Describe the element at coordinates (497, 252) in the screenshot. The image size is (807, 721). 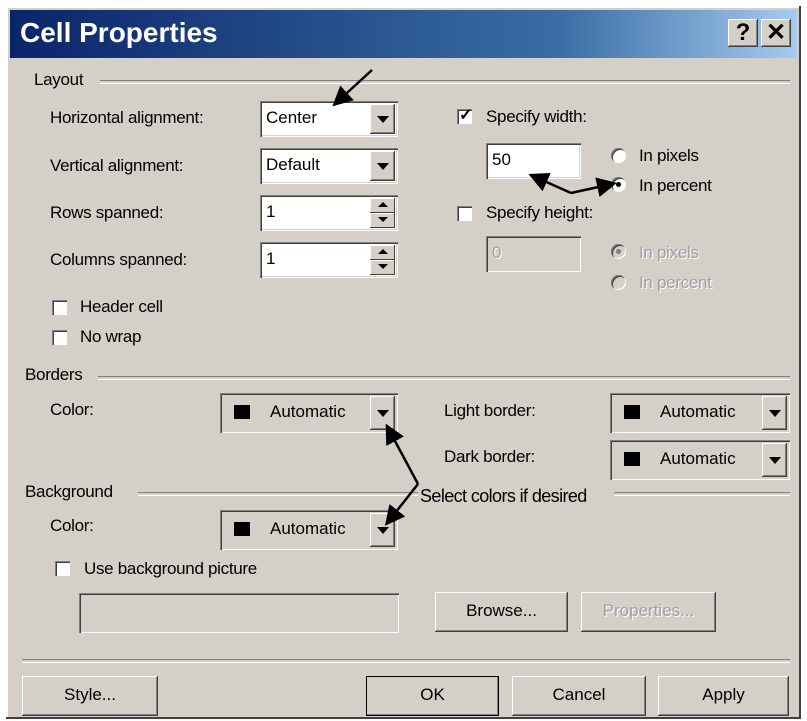
I see `height-value: 0` at that location.